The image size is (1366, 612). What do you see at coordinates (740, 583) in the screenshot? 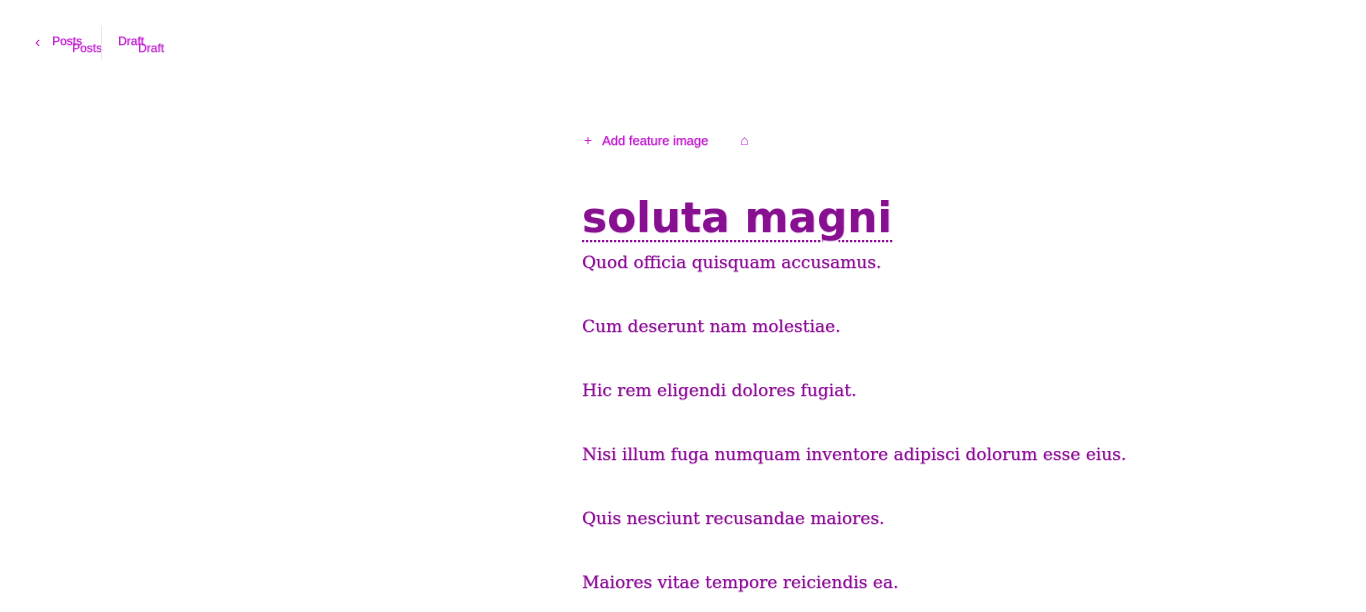
I see `post-paragraph: Maiores vitae tempore reiciendis ea.` at bounding box center [740, 583].